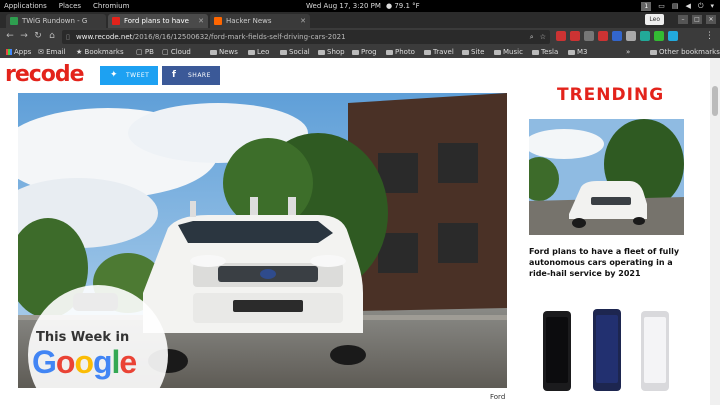 This screenshot has height=405, width=720. Describe the element at coordinates (70, 6) in the screenshot. I see `places-menu: Places` at that location.